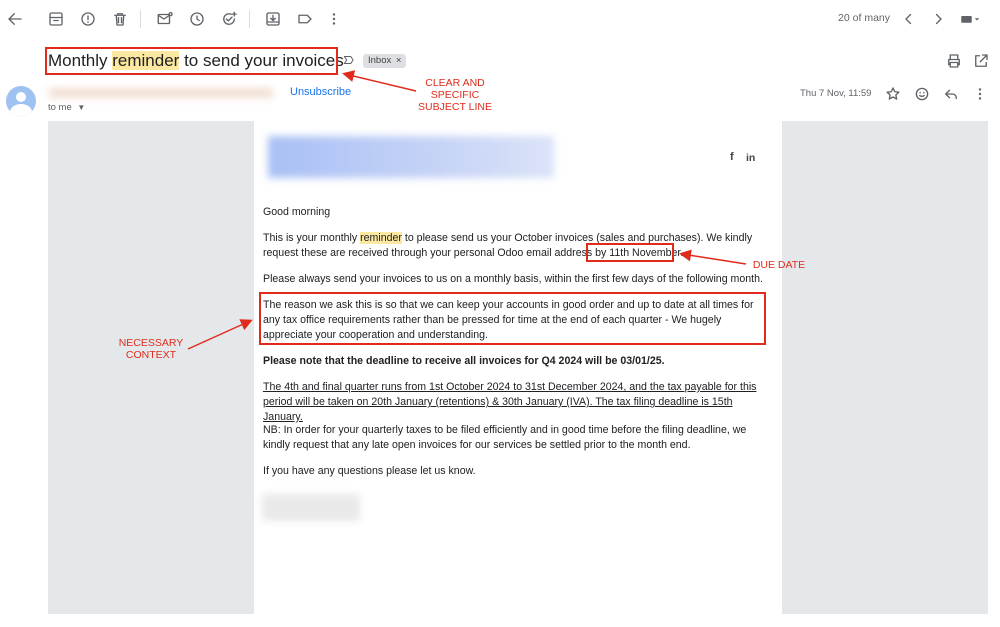  What do you see at coordinates (197, 19) in the screenshot?
I see `snooze-icon` at bounding box center [197, 19].